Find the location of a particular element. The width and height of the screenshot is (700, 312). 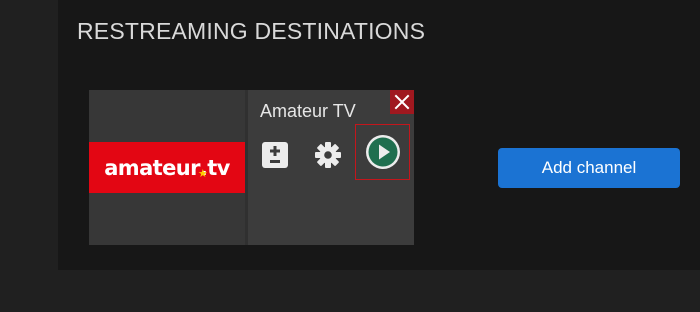

channel-name: Amateur TV is located at coordinates (308, 111).